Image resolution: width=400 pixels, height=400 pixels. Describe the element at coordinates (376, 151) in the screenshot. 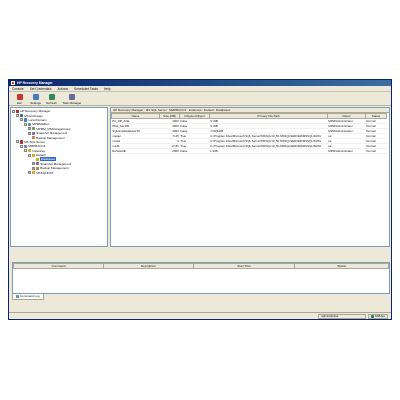

I see `table-cell: Normal` at that location.